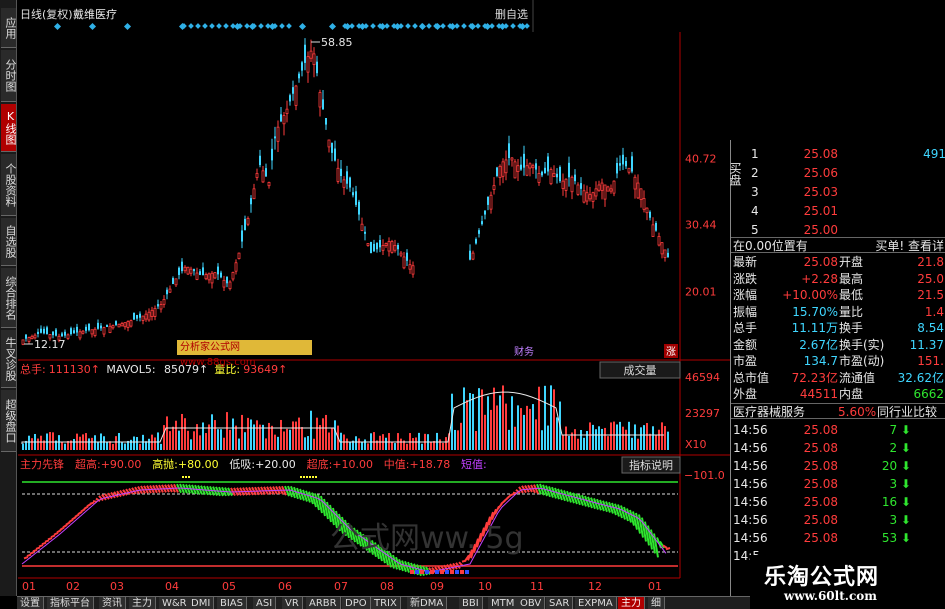 The height and width of the screenshot is (609, 945). I want to click on bottom-tab-7: ASI, so click(265, 603).